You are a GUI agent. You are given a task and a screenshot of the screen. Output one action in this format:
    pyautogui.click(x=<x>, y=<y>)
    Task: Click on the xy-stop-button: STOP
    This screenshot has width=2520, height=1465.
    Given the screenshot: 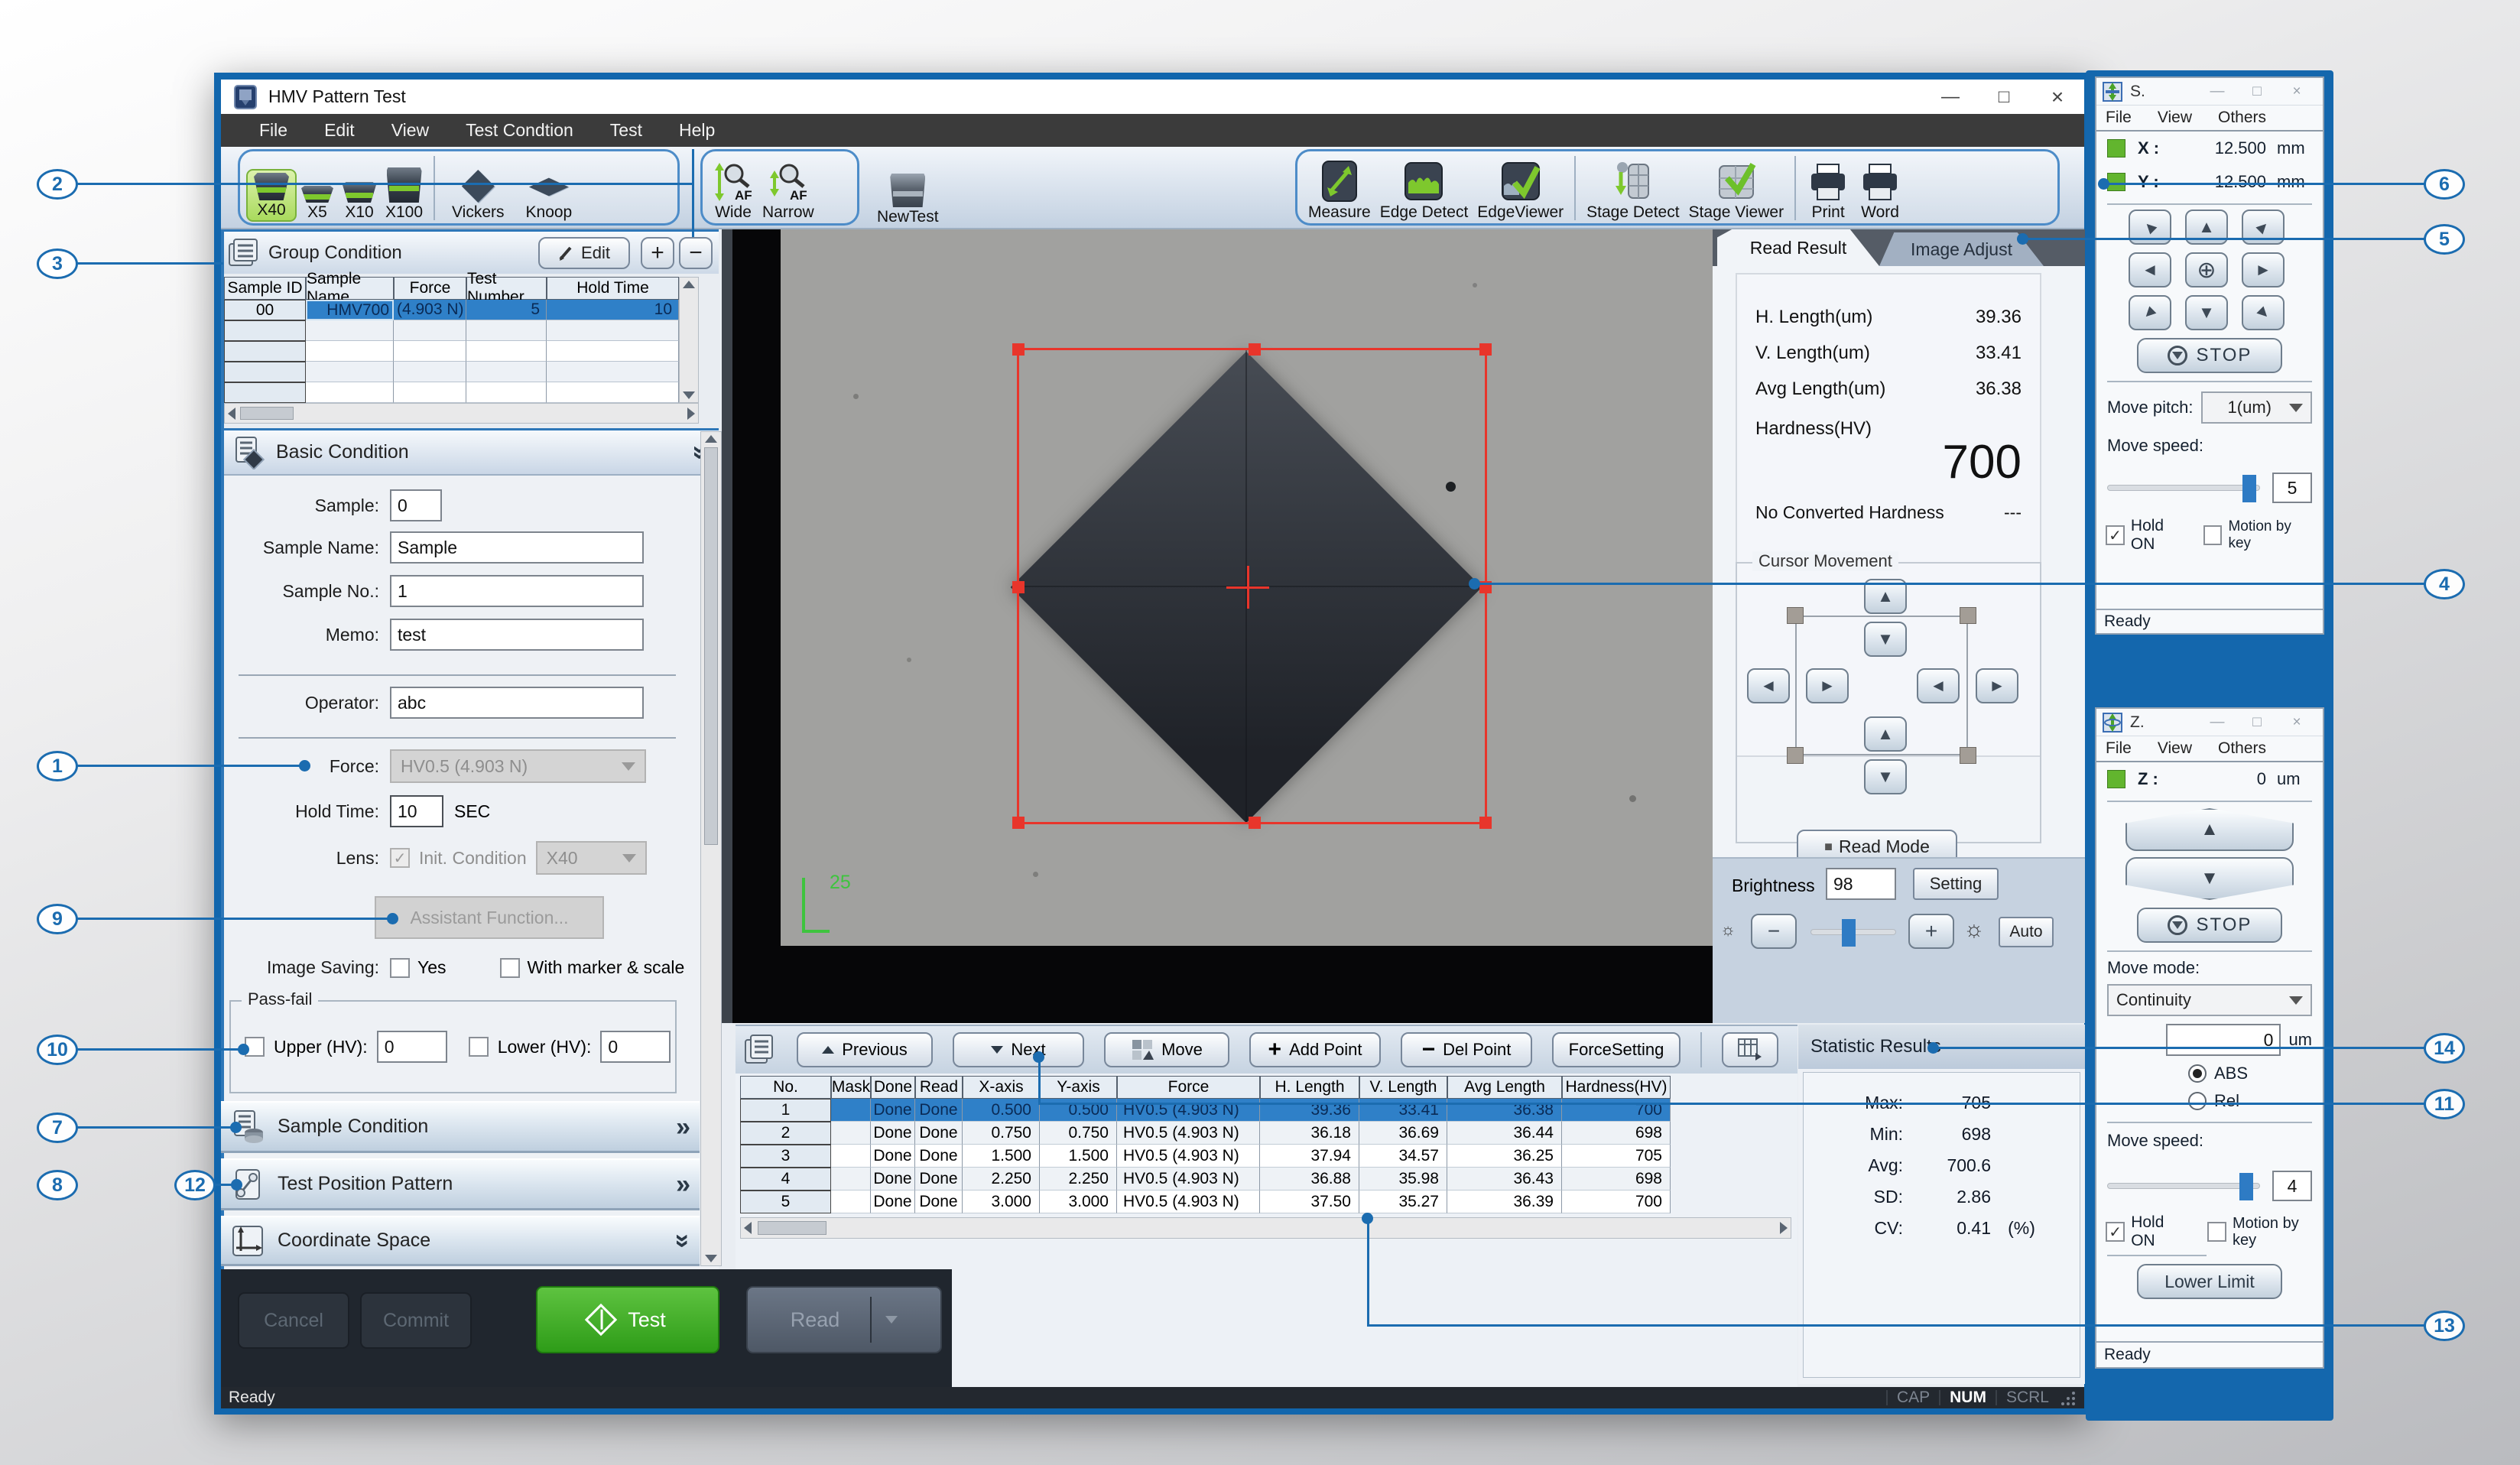 What is the action you would take?
    pyautogui.click(x=2209, y=356)
    